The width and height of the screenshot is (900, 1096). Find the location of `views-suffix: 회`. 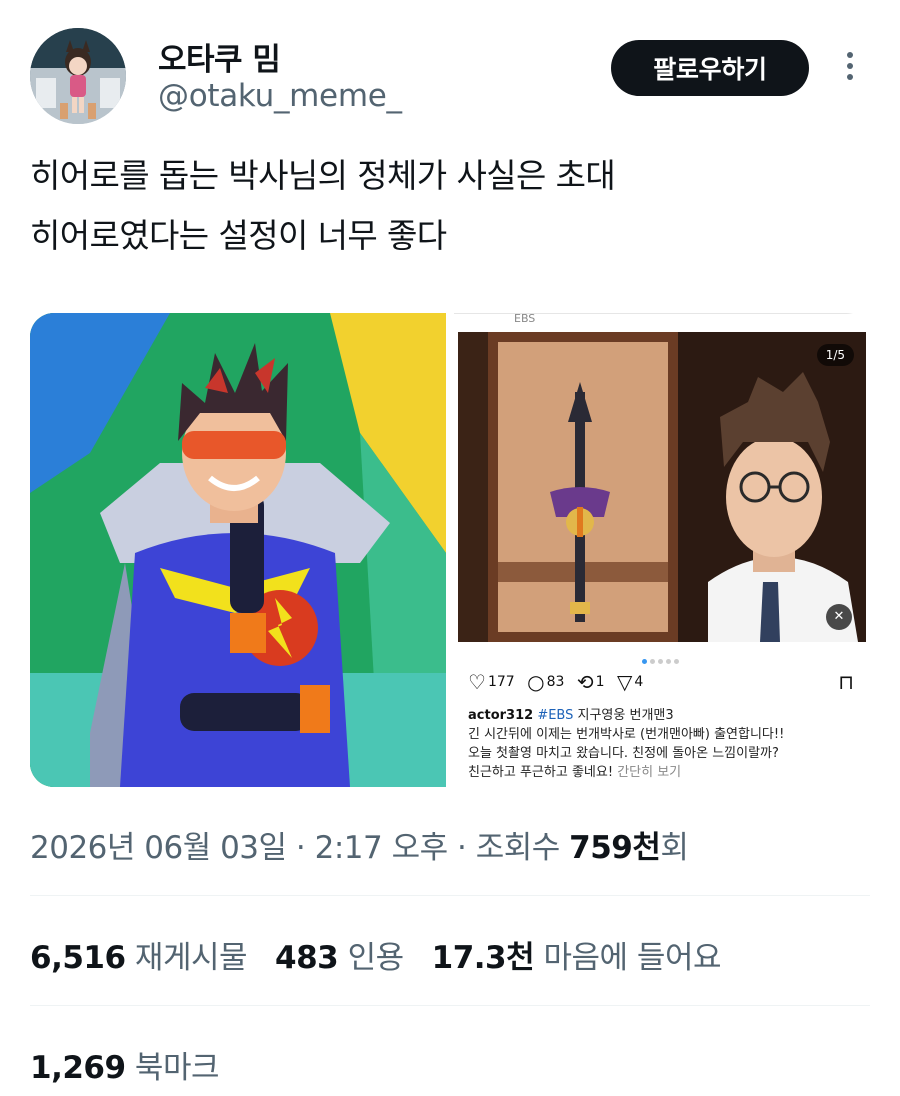

views-suffix: 회 is located at coordinates (674, 848).